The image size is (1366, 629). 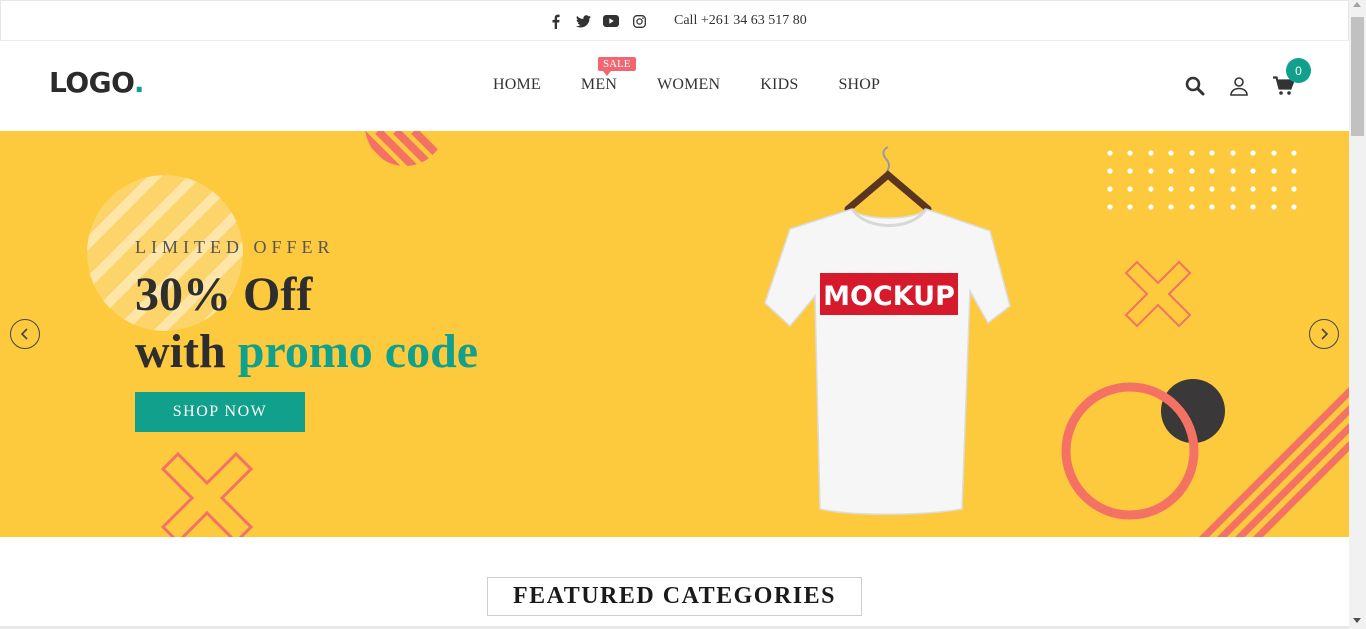 What do you see at coordinates (887, 330) in the screenshot?
I see `tshirt-image` at bounding box center [887, 330].